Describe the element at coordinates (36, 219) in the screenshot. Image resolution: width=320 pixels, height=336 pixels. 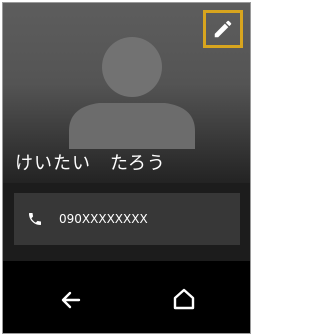
I see `phone-icon` at that location.